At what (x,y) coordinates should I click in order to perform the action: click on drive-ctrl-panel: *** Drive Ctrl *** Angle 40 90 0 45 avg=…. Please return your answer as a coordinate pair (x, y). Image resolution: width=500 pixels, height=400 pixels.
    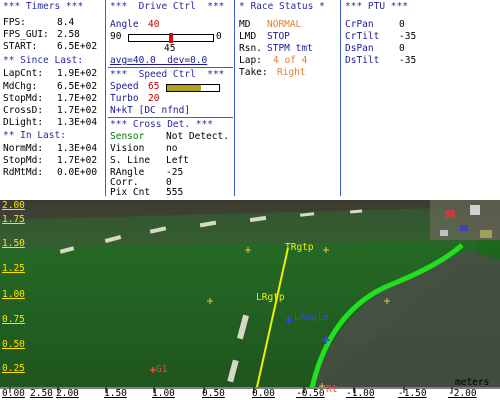
    Looking at the image, I should click on (170, 98).